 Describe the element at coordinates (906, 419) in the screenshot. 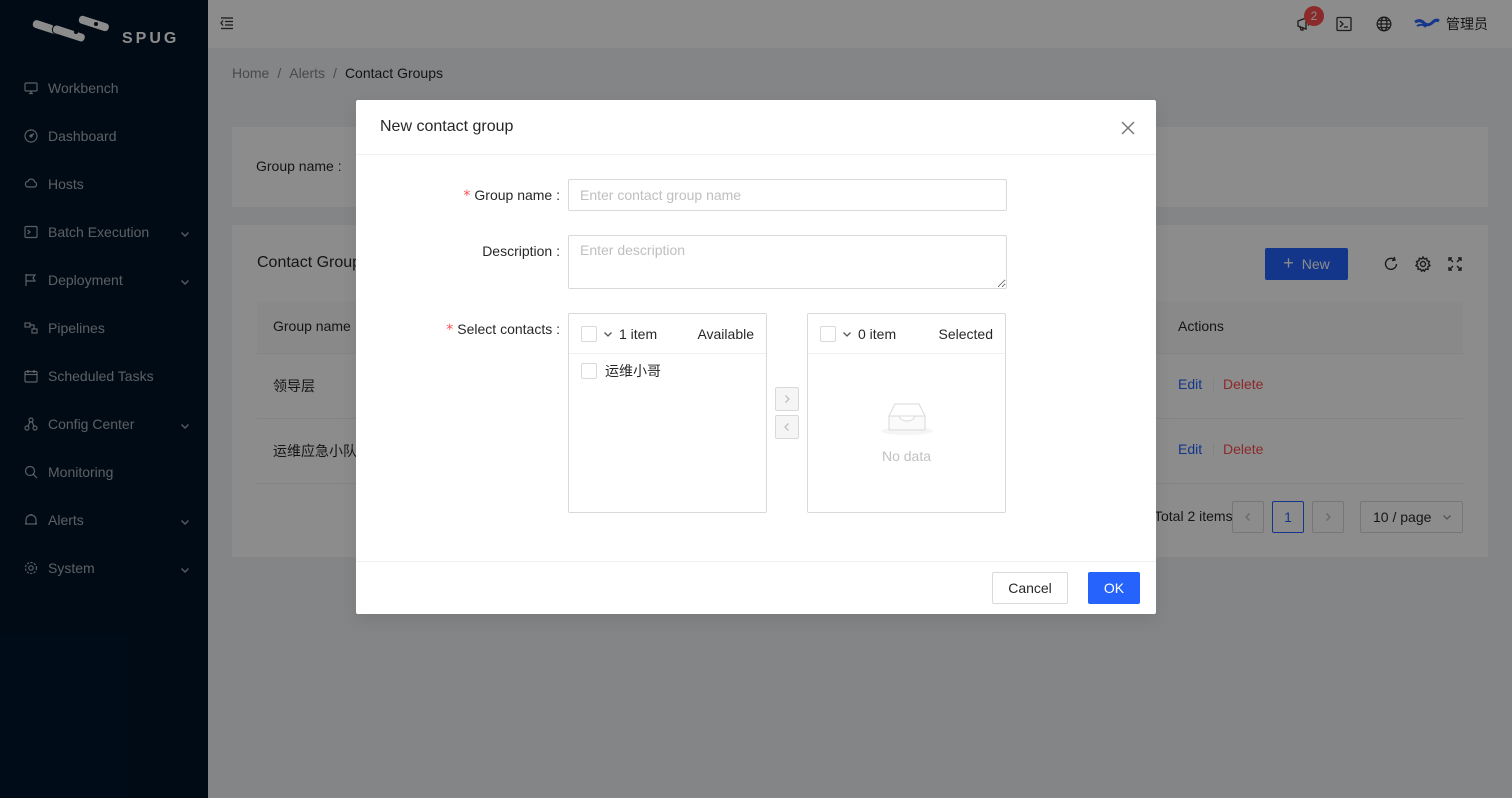

I see `empty-inbox-icon` at that location.